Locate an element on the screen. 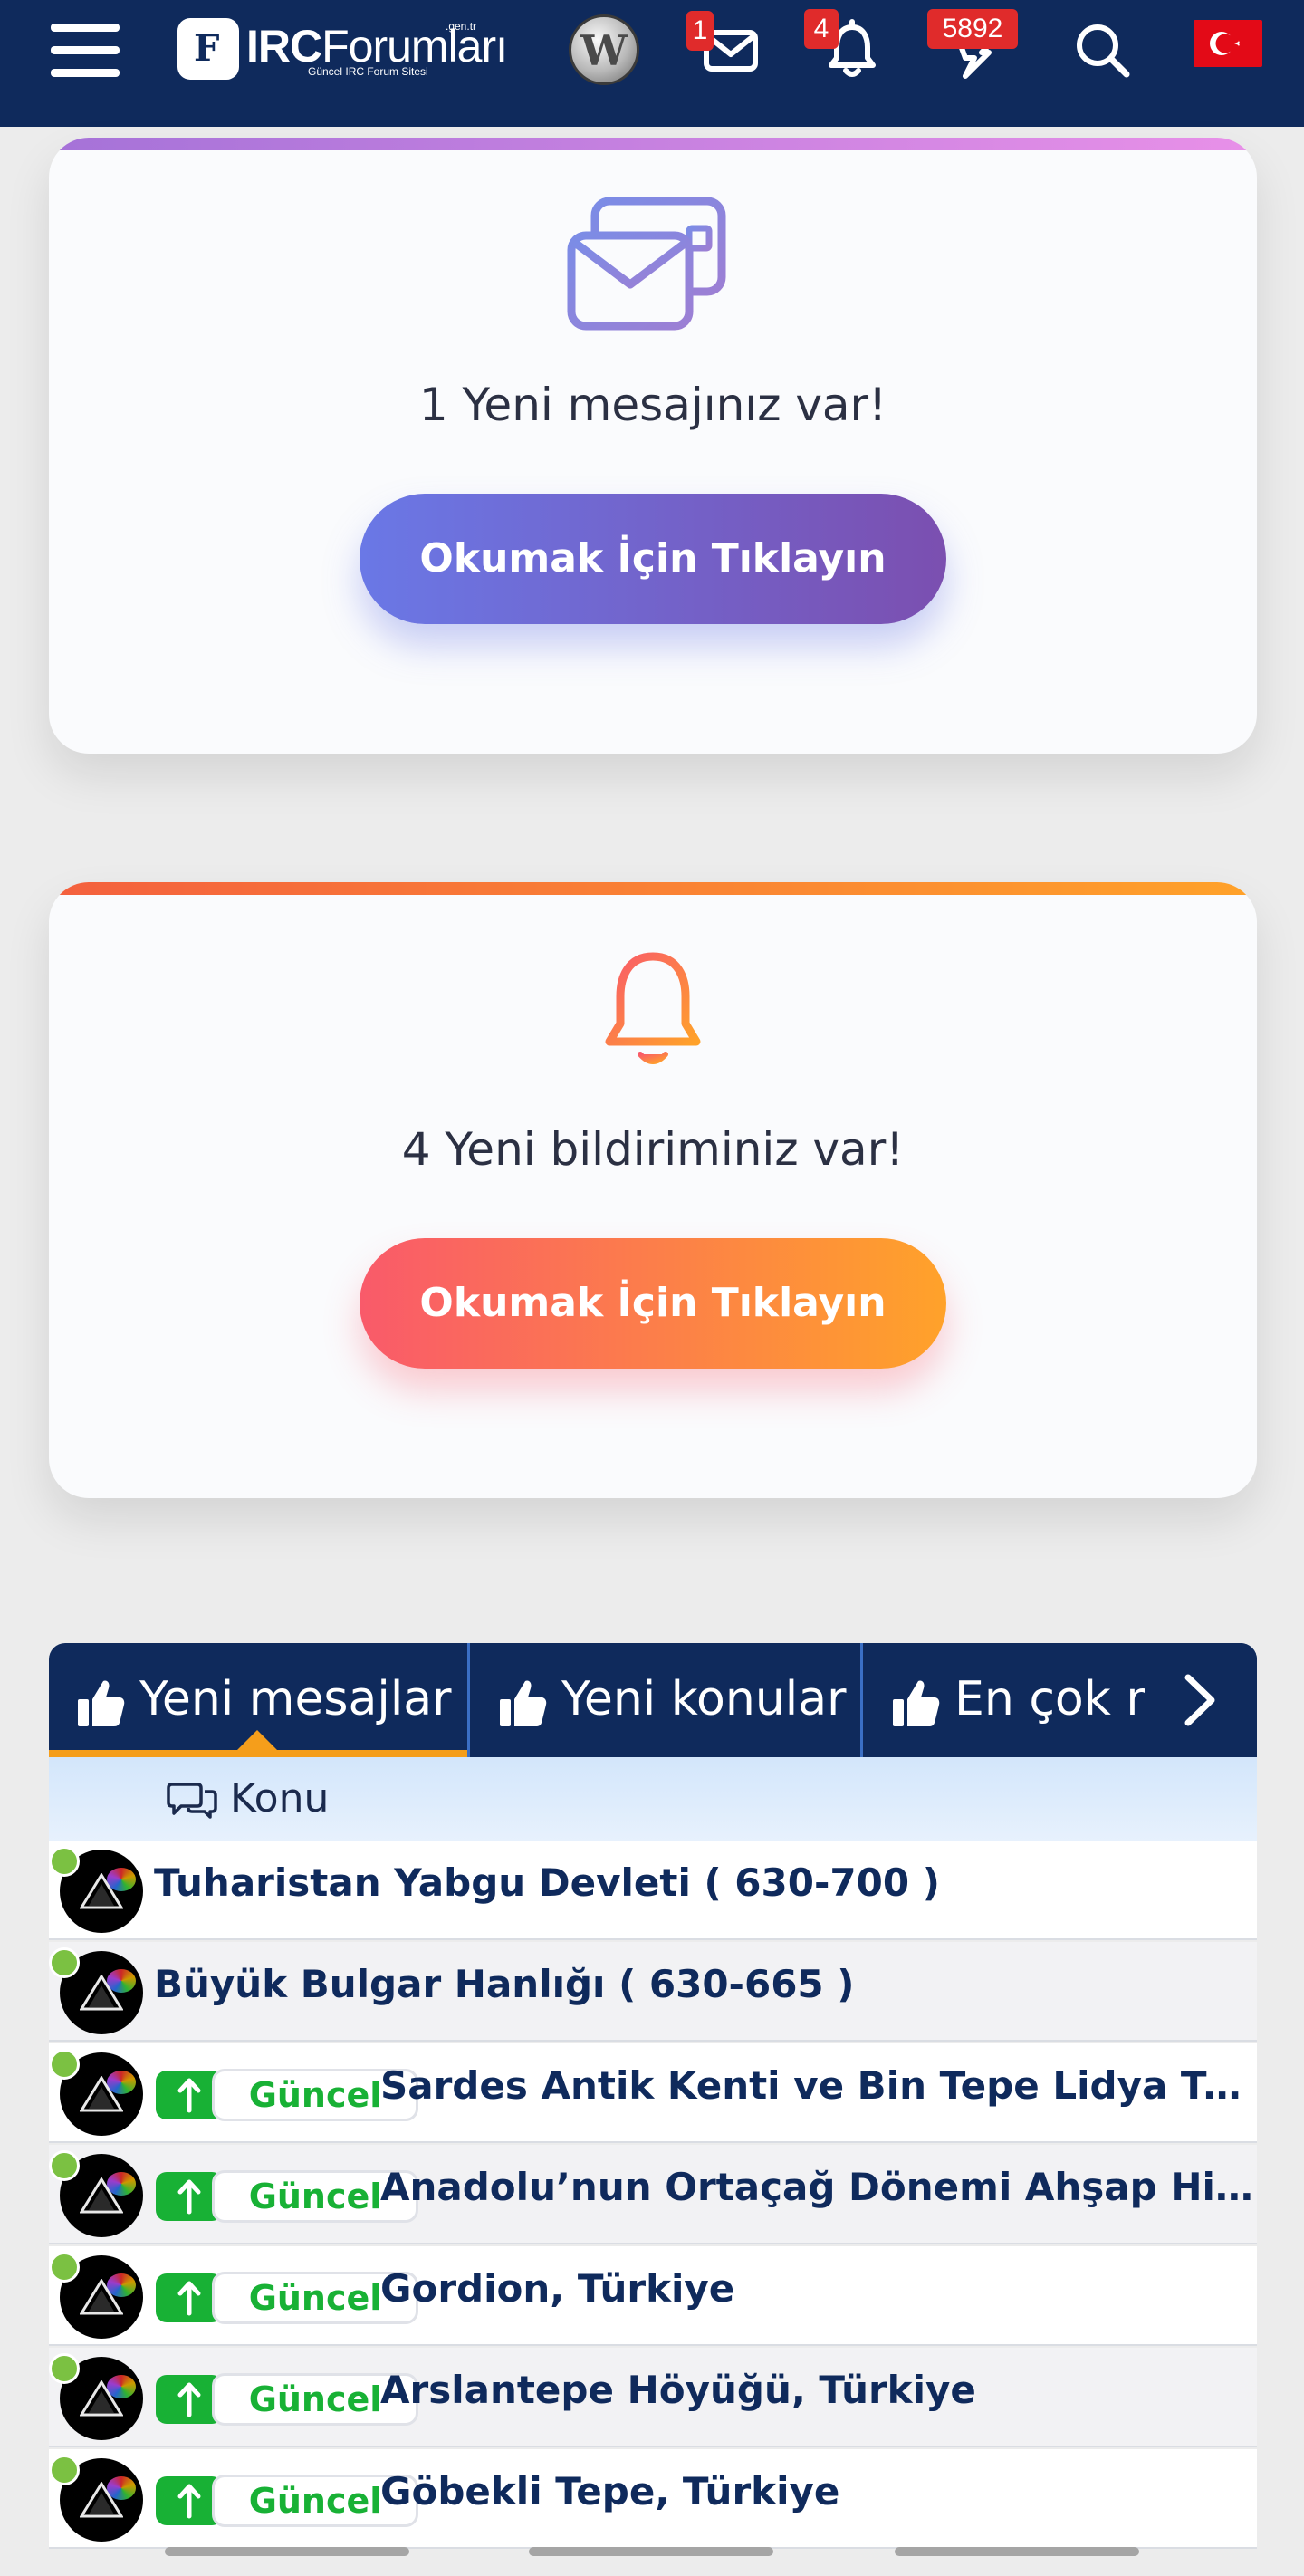 Image resolution: width=1304 pixels, height=2576 pixels. messages-button: 1 is located at coordinates (724, 46).